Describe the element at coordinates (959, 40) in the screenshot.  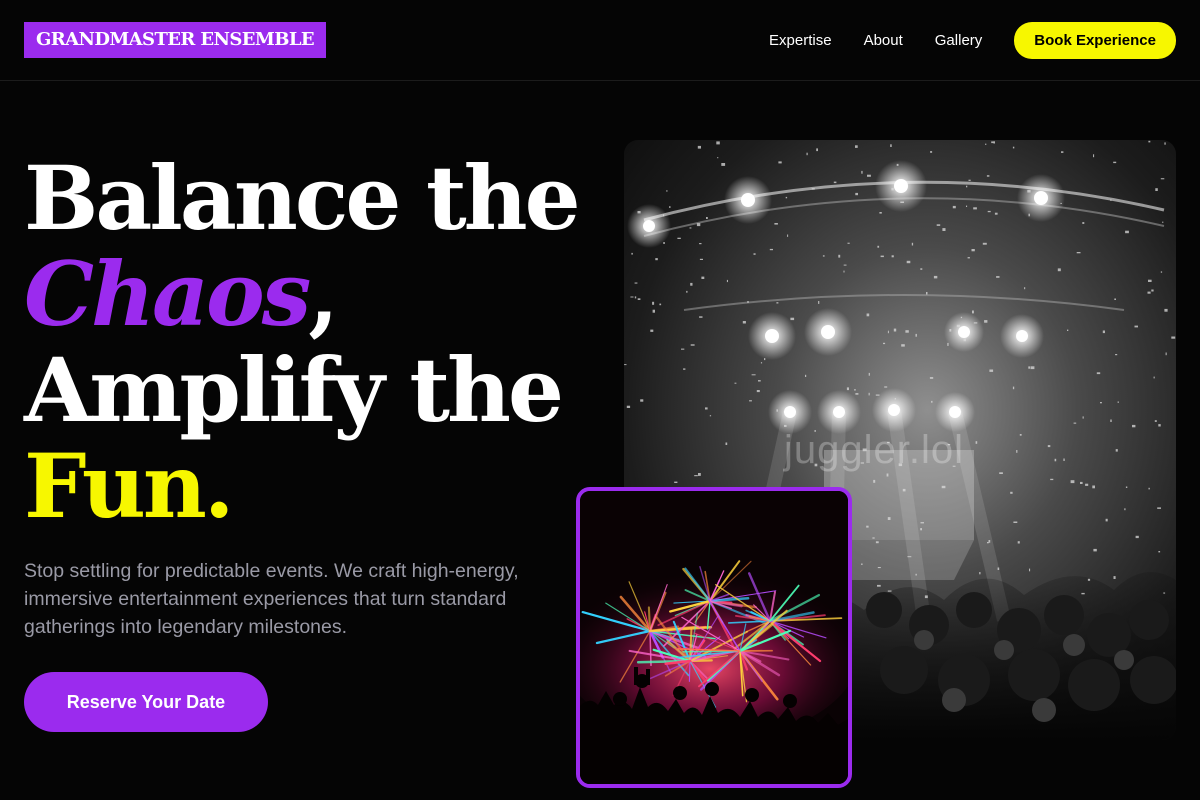
I see `nav-link-gallery: Gallery` at that location.